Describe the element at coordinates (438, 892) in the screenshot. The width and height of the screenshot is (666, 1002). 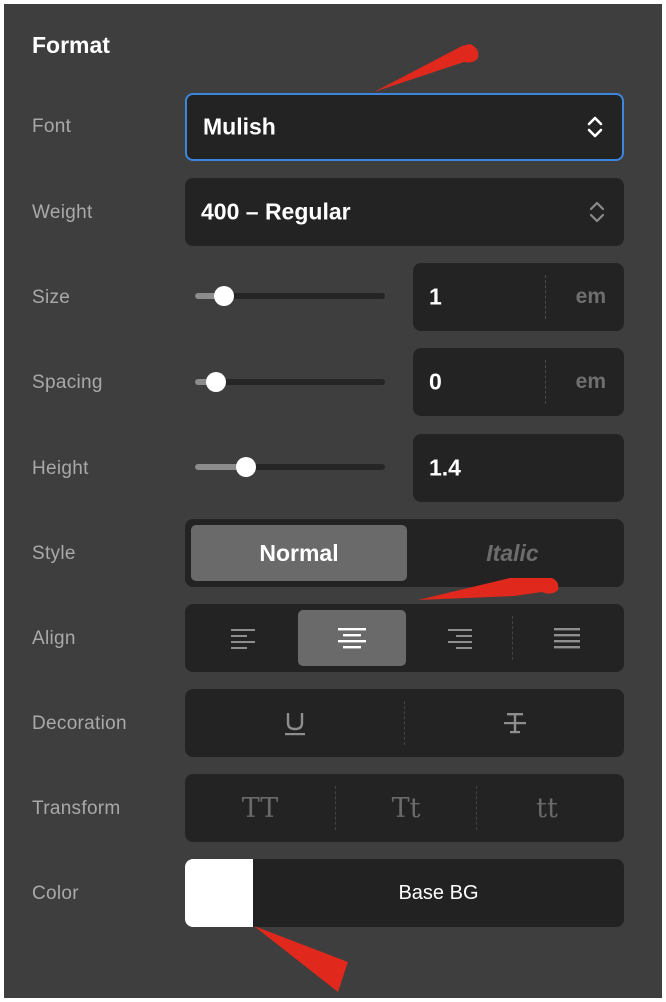
I see `color-name: Base BG` at that location.